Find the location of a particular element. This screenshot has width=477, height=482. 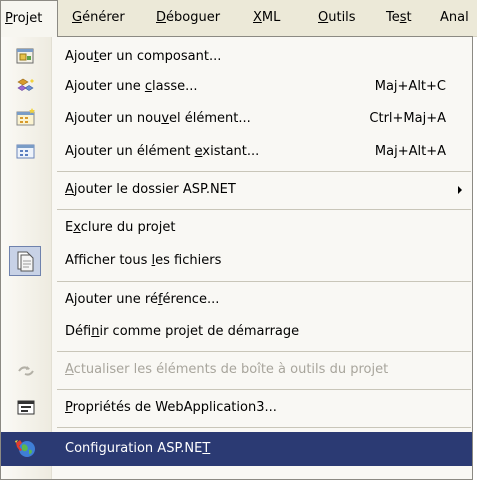

menu-outils-accelerator: O is located at coordinates (323, 17).